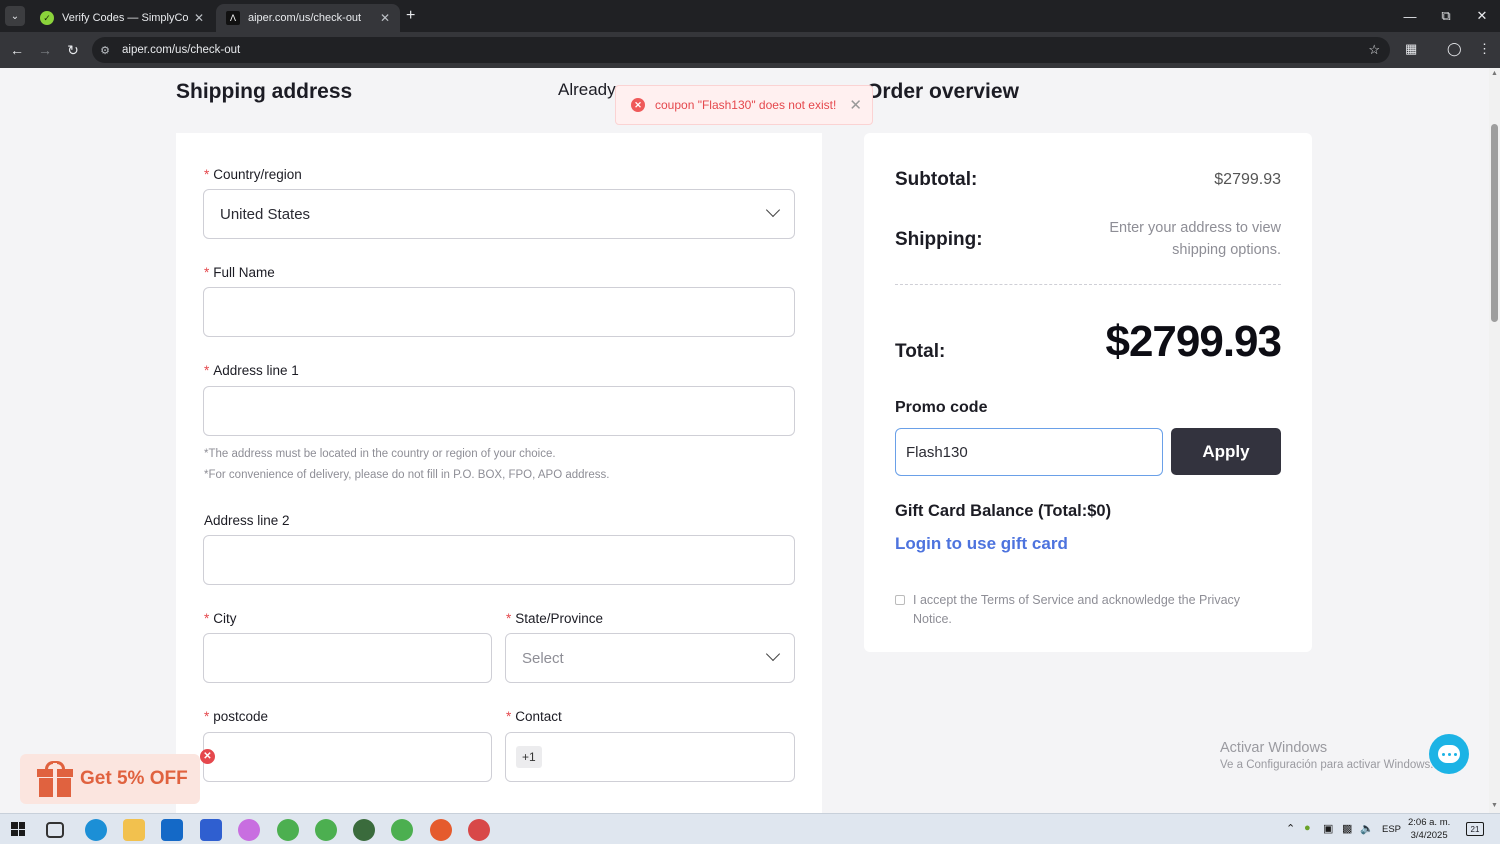 This screenshot has width=1500, height=844. What do you see at coordinates (650, 757) in the screenshot?
I see `contact-input: +1` at bounding box center [650, 757].